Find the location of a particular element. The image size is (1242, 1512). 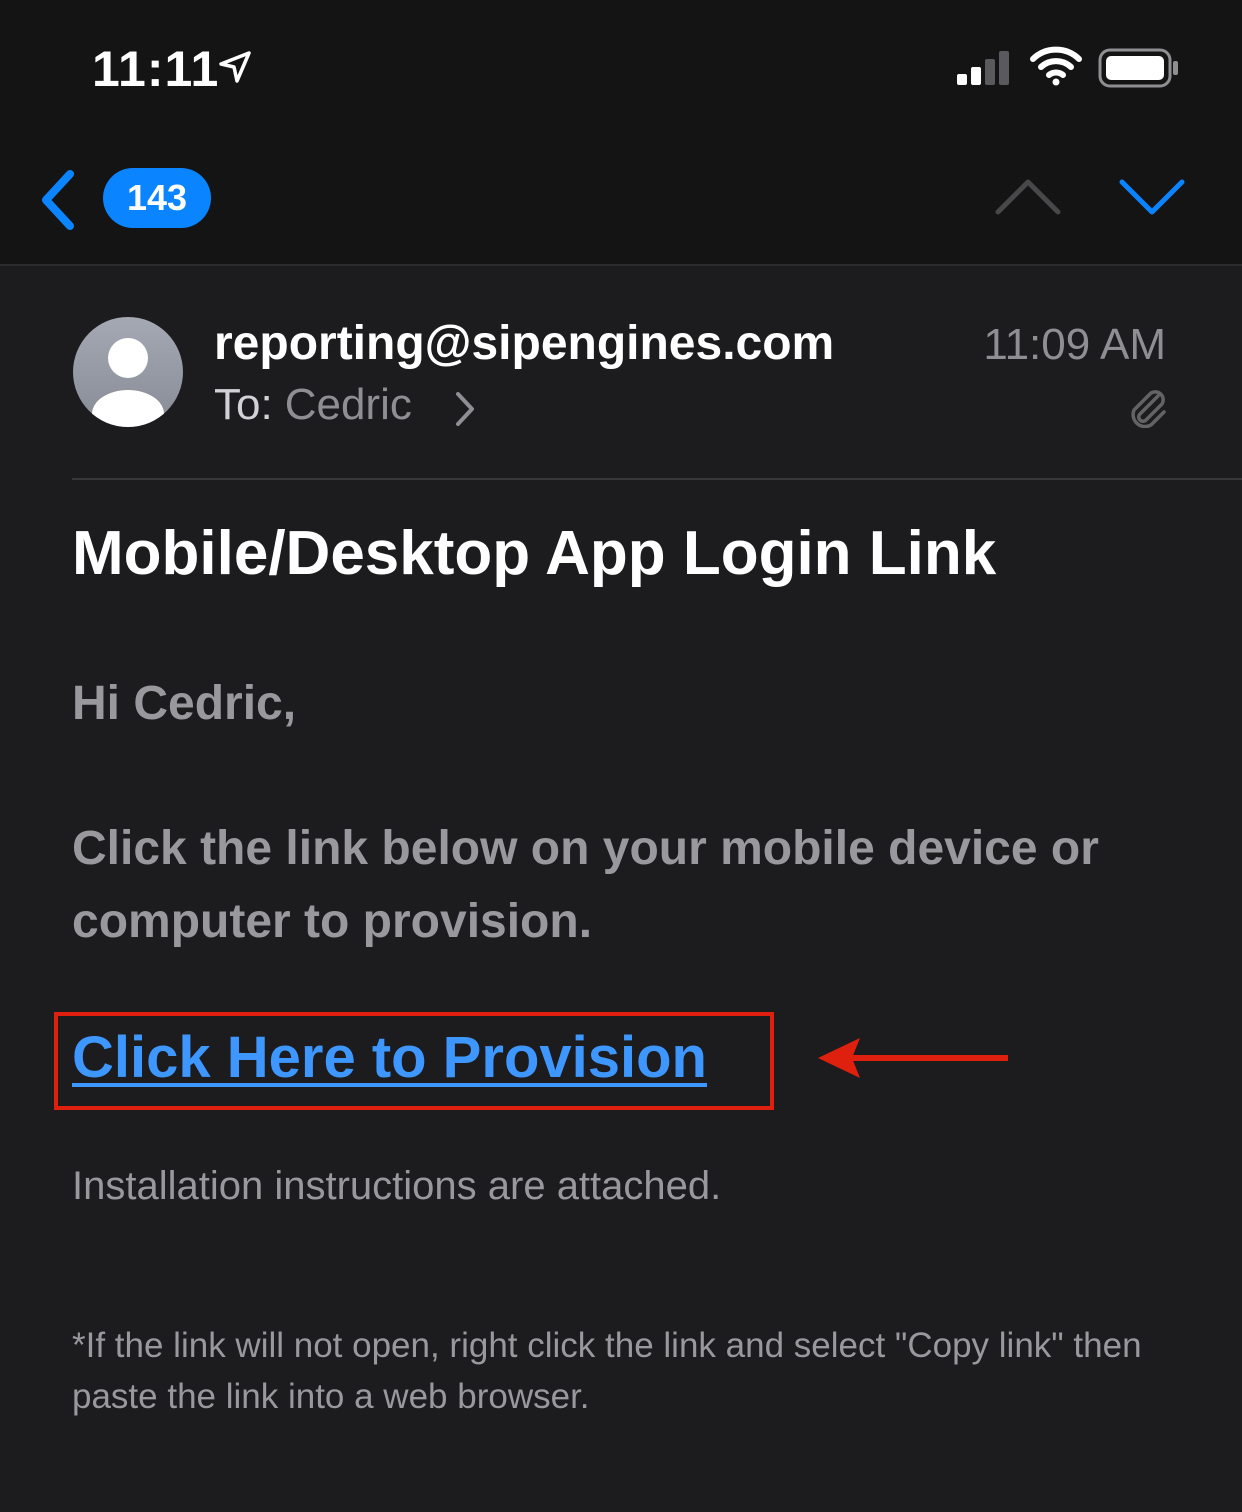

greeting-text: Hi Cedric, is located at coordinates (184, 703).